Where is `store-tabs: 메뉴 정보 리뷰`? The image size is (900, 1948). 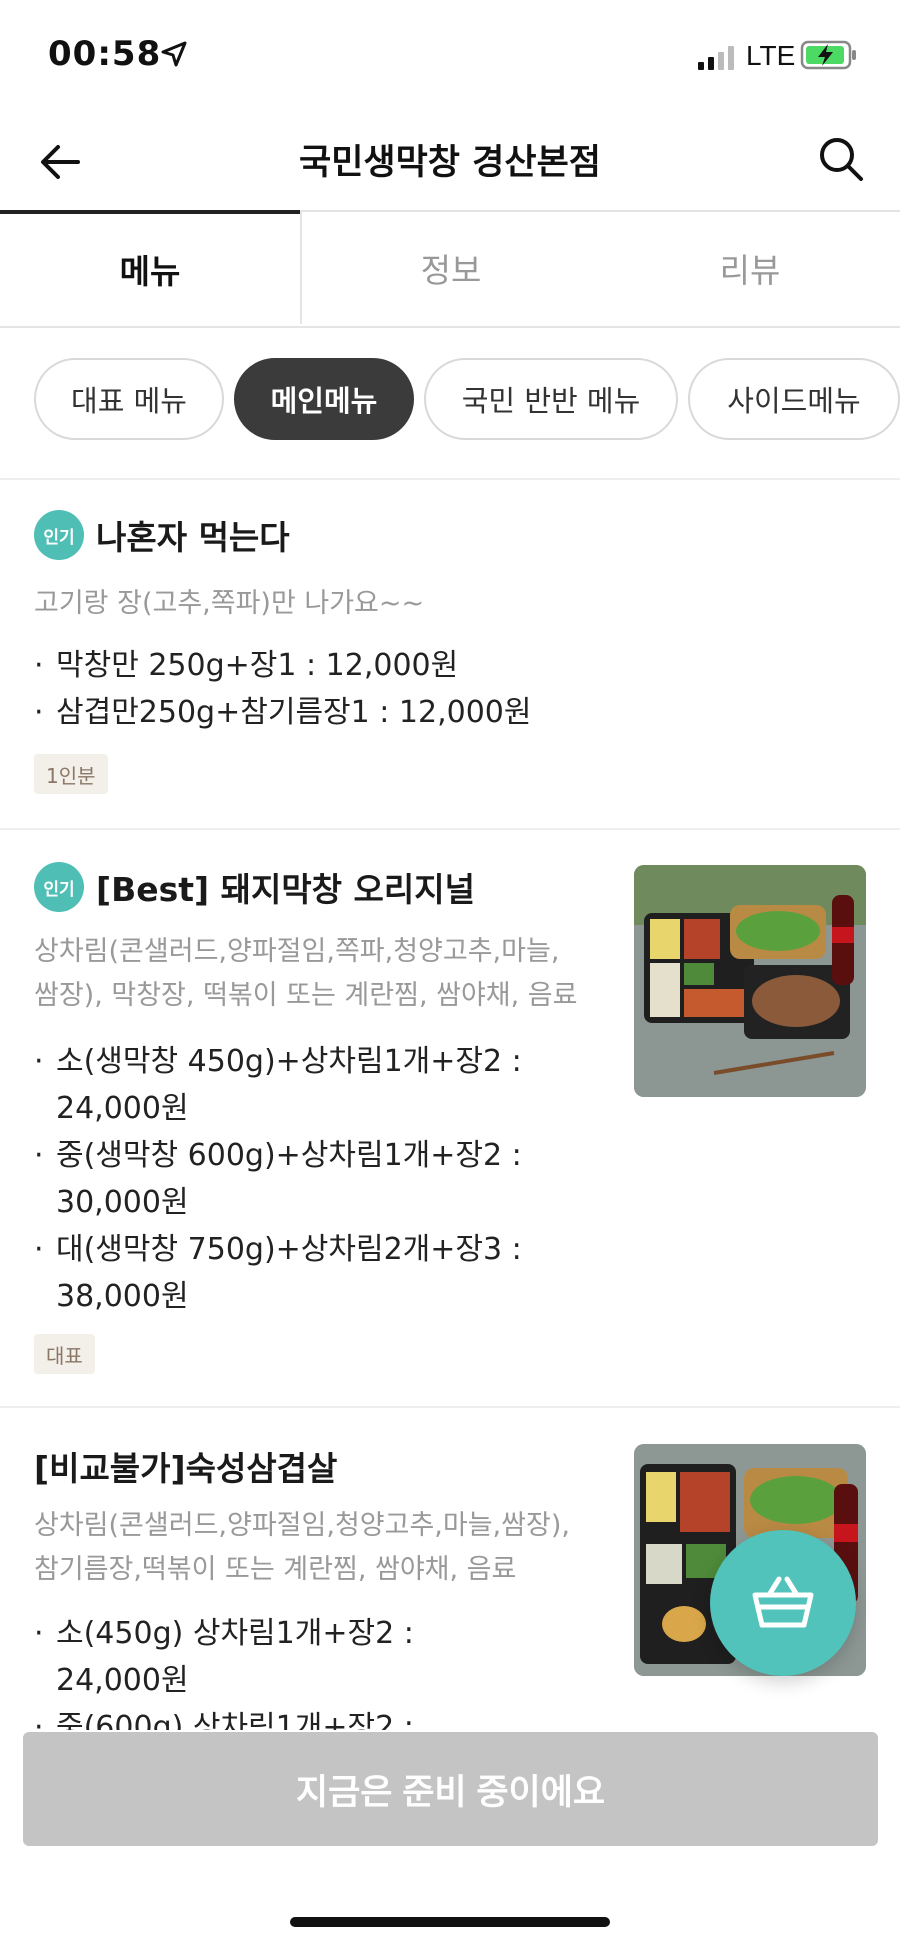 store-tabs: 메뉴 정보 리뷰 is located at coordinates (450, 269).